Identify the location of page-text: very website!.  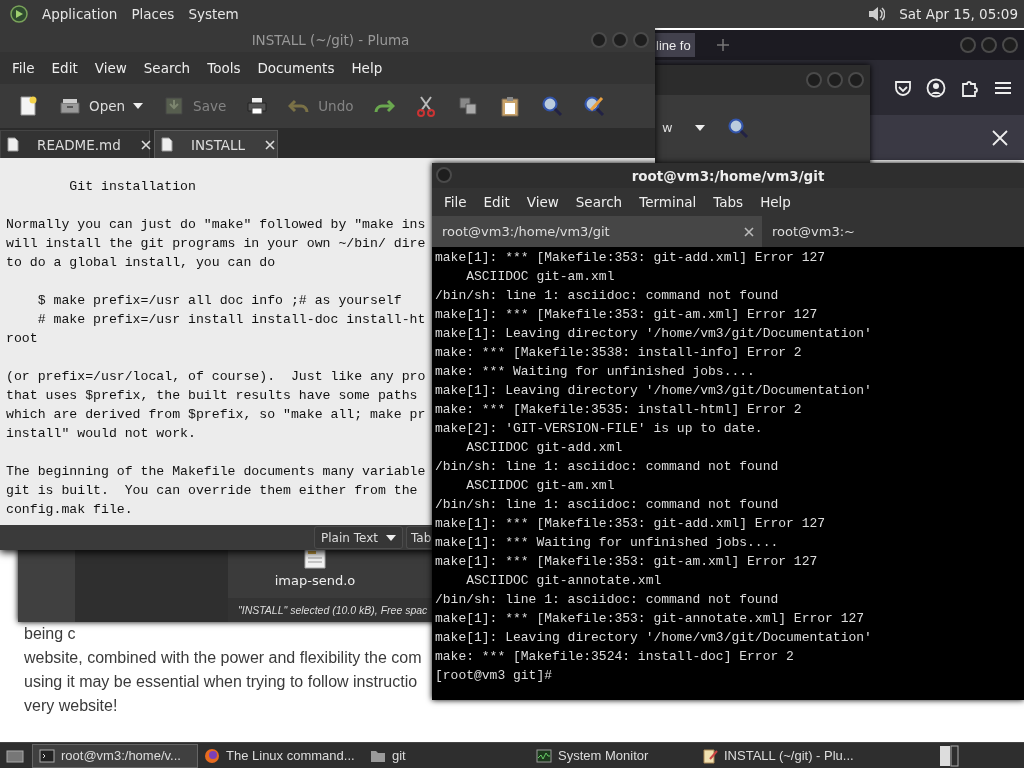
(71, 706).